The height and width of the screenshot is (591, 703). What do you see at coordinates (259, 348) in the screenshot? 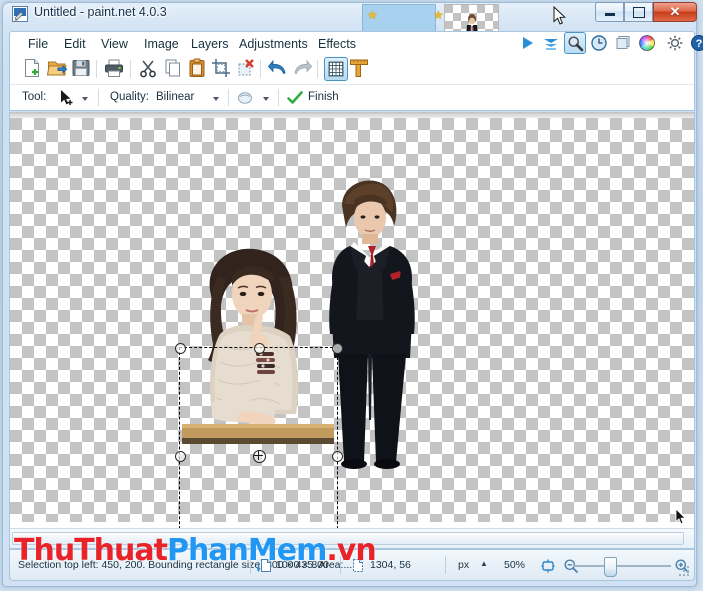
I see `selection-handle-top-center` at bounding box center [259, 348].